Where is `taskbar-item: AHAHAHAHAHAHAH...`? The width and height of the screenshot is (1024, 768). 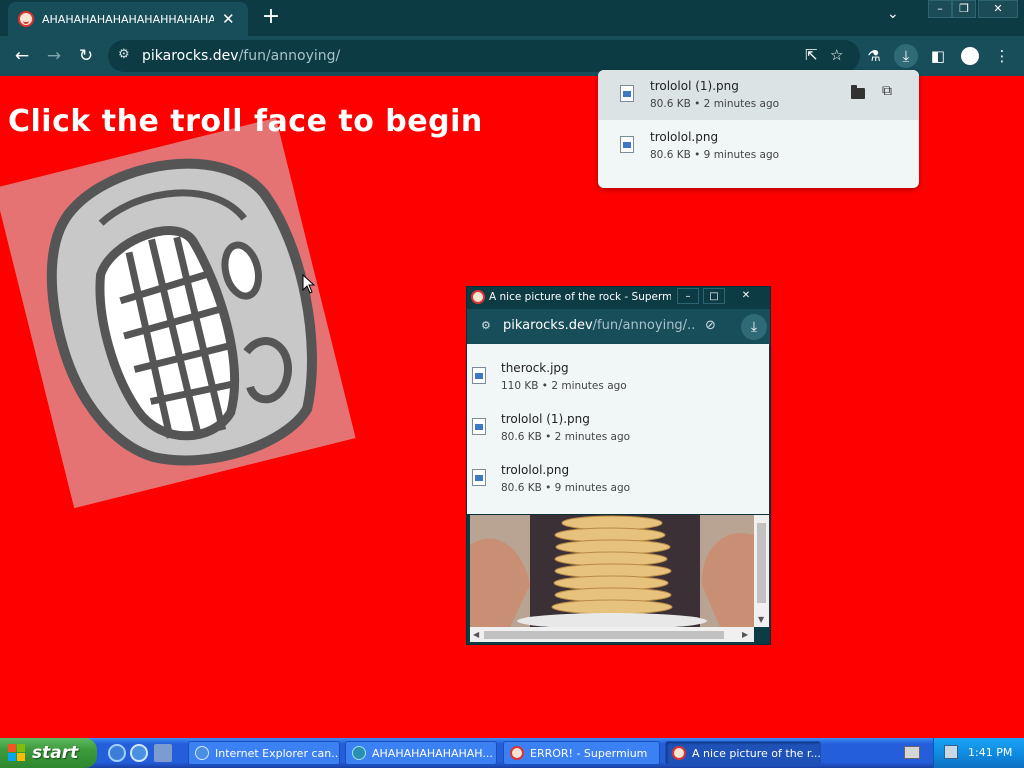
taskbar-item: AHAHAHAHAHAHAH... is located at coordinates (421, 753).